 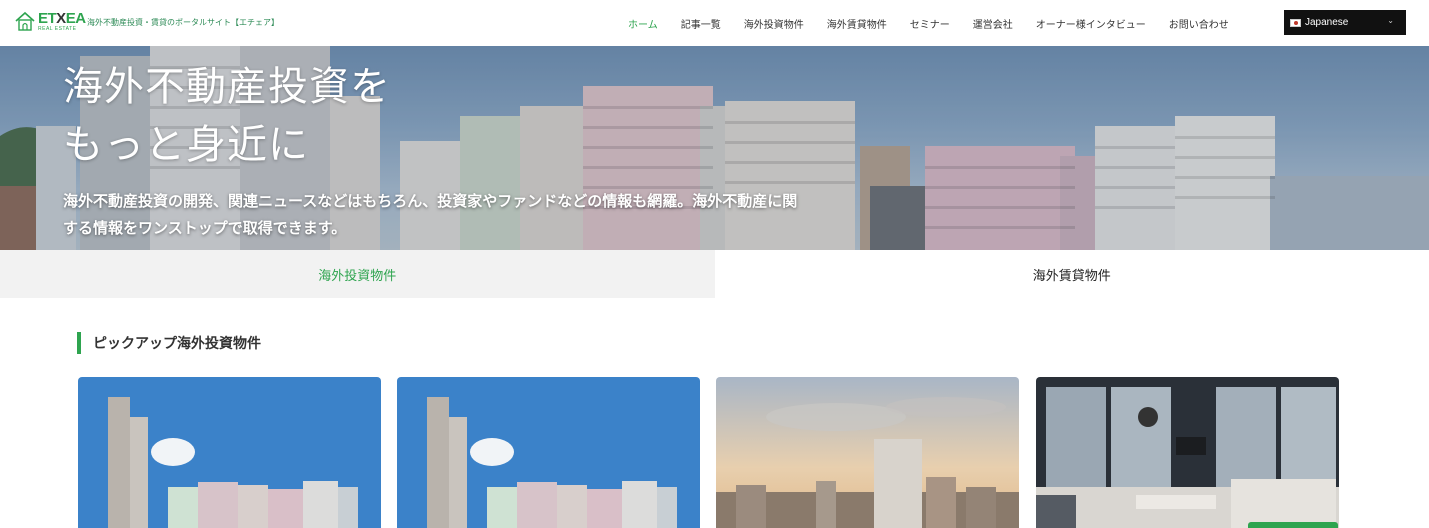 What do you see at coordinates (1293, 525) in the screenshot?
I see `card-badge` at bounding box center [1293, 525].